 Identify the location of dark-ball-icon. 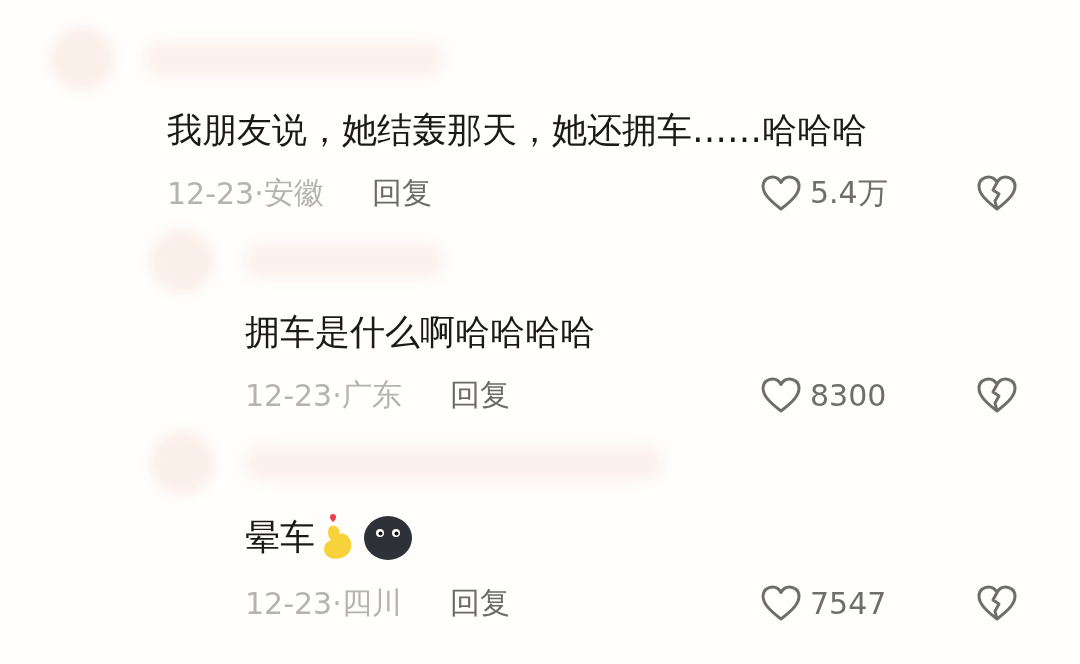
(388, 537).